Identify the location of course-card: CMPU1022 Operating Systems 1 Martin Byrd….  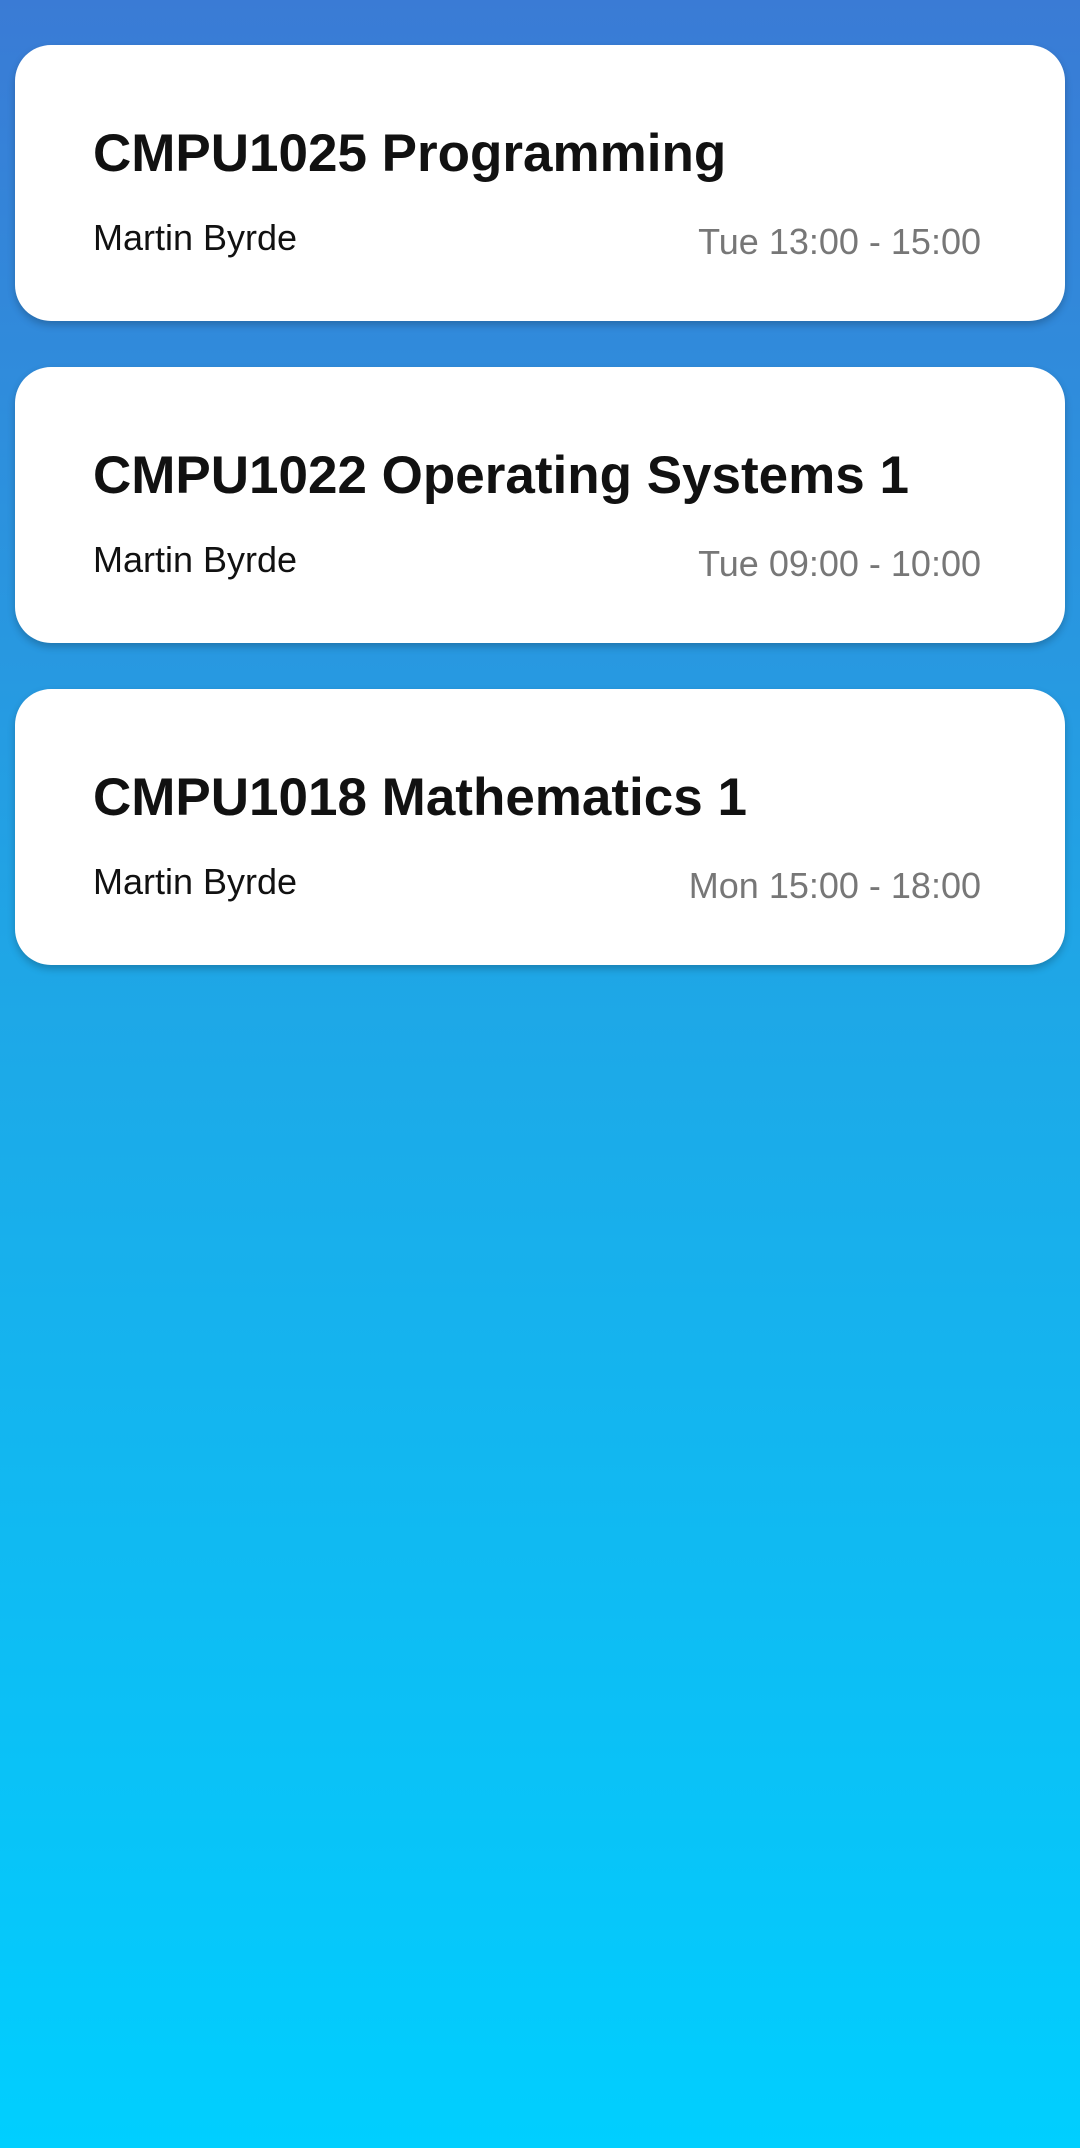
(540, 505).